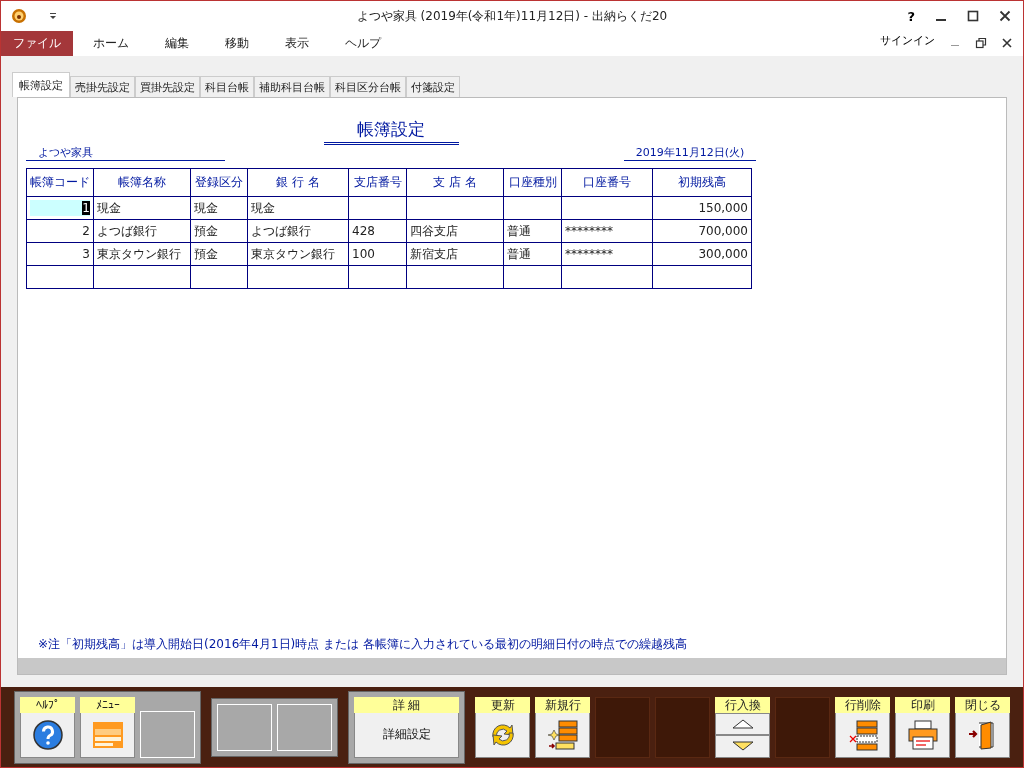 The height and width of the screenshot is (768, 1024). I want to click on menu-button, so click(107, 735).